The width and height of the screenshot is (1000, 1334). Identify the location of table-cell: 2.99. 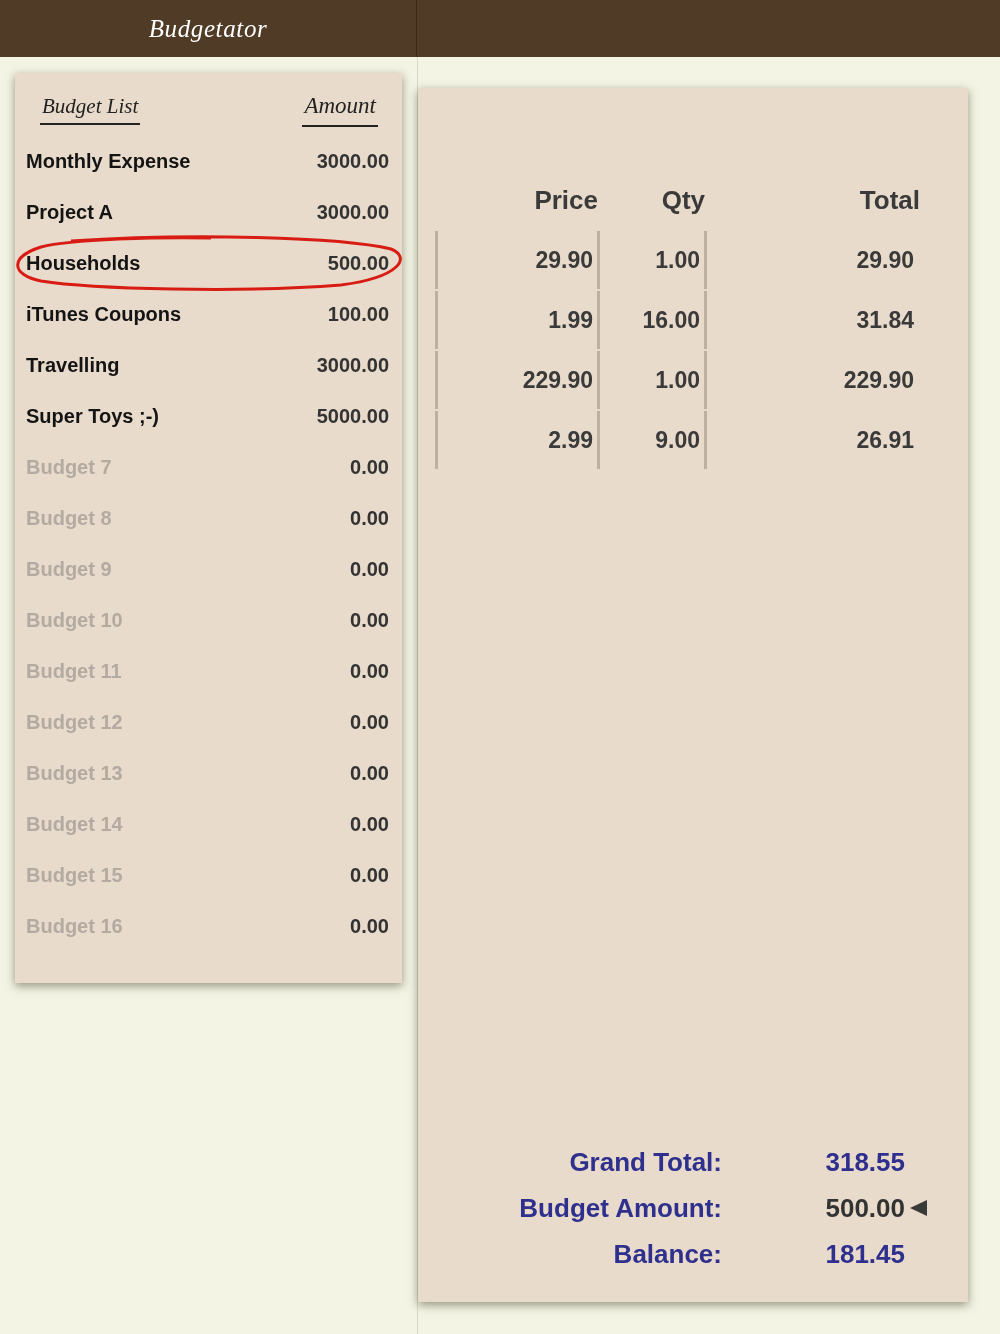
(517, 440).